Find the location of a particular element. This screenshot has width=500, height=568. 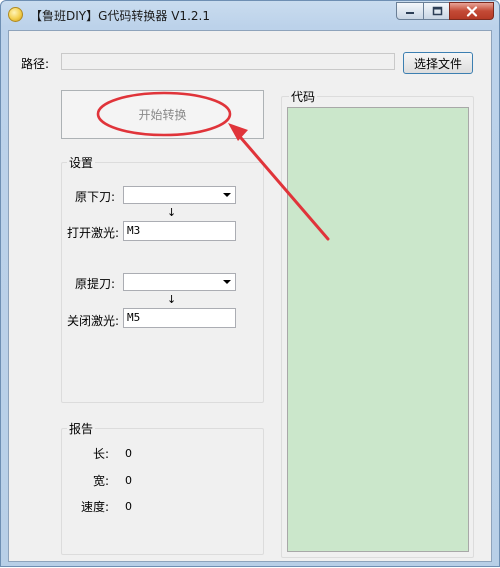

close-button is located at coordinates (471, 11).